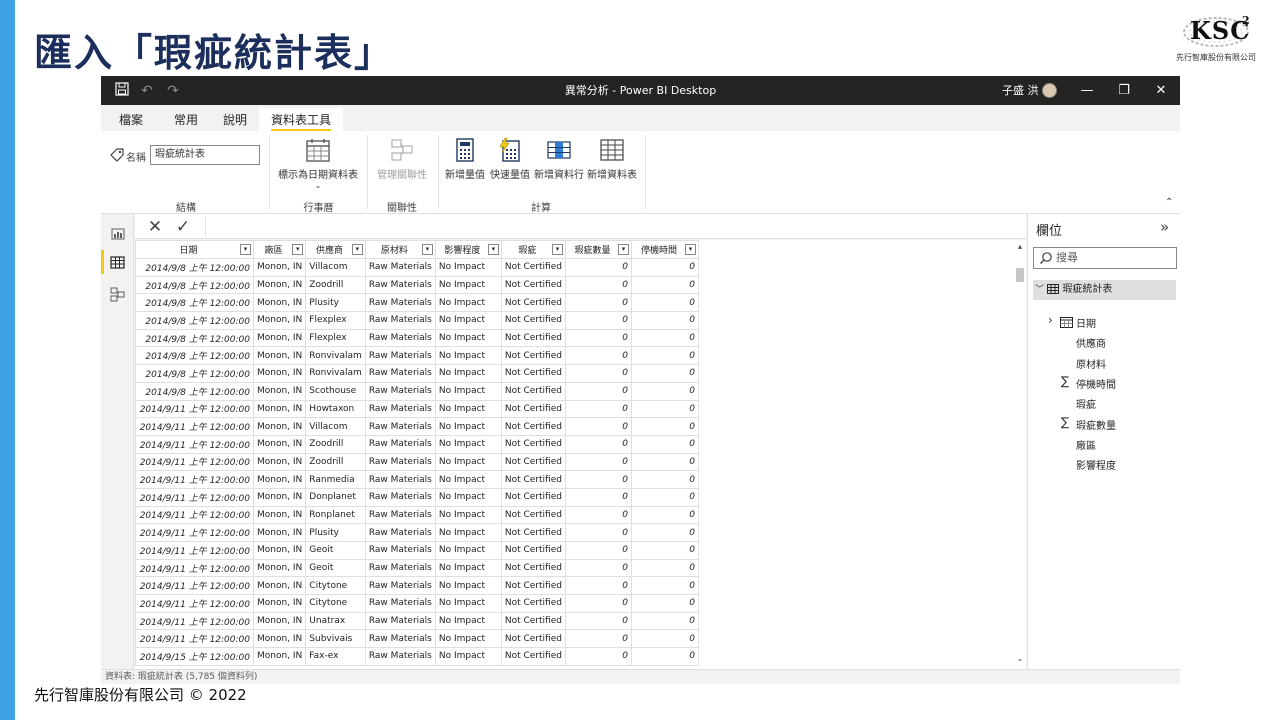  What do you see at coordinates (301, 120) in the screenshot?
I see `tab-table-tools: 資料表工具` at bounding box center [301, 120].